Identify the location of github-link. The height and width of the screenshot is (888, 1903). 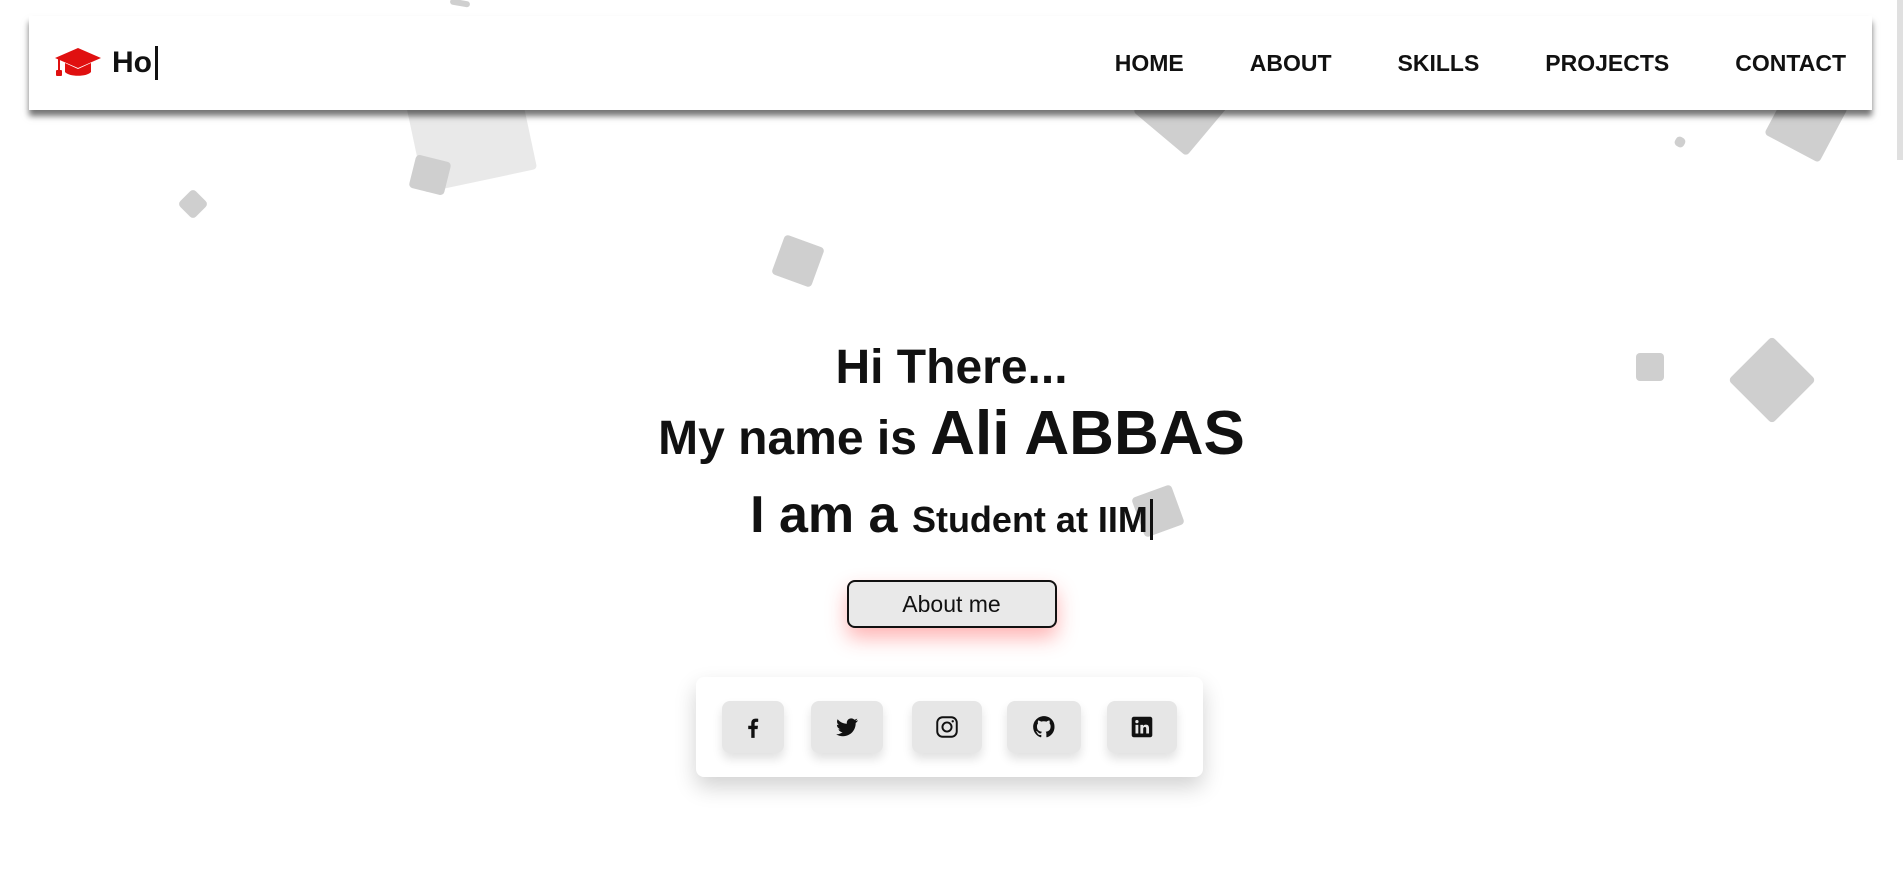
(1044, 727).